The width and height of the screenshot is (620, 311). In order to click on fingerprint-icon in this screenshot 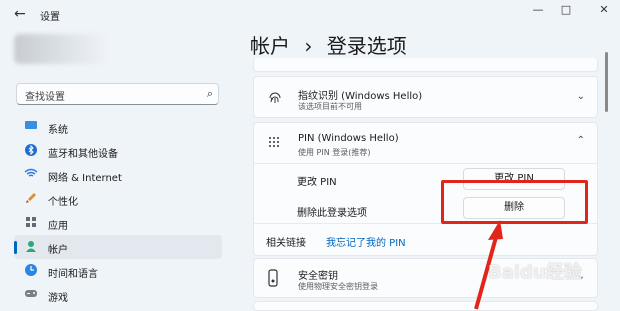, I will do `click(275, 100)`.